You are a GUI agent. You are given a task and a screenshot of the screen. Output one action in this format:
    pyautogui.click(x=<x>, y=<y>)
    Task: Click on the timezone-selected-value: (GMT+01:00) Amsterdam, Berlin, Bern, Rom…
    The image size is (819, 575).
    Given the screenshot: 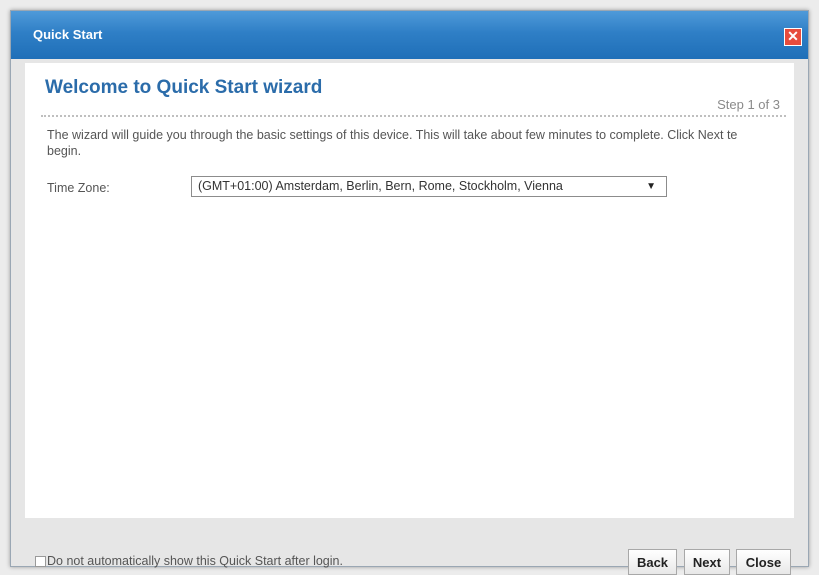 What is the action you would take?
    pyautogui.click(x=380, y=186)
    